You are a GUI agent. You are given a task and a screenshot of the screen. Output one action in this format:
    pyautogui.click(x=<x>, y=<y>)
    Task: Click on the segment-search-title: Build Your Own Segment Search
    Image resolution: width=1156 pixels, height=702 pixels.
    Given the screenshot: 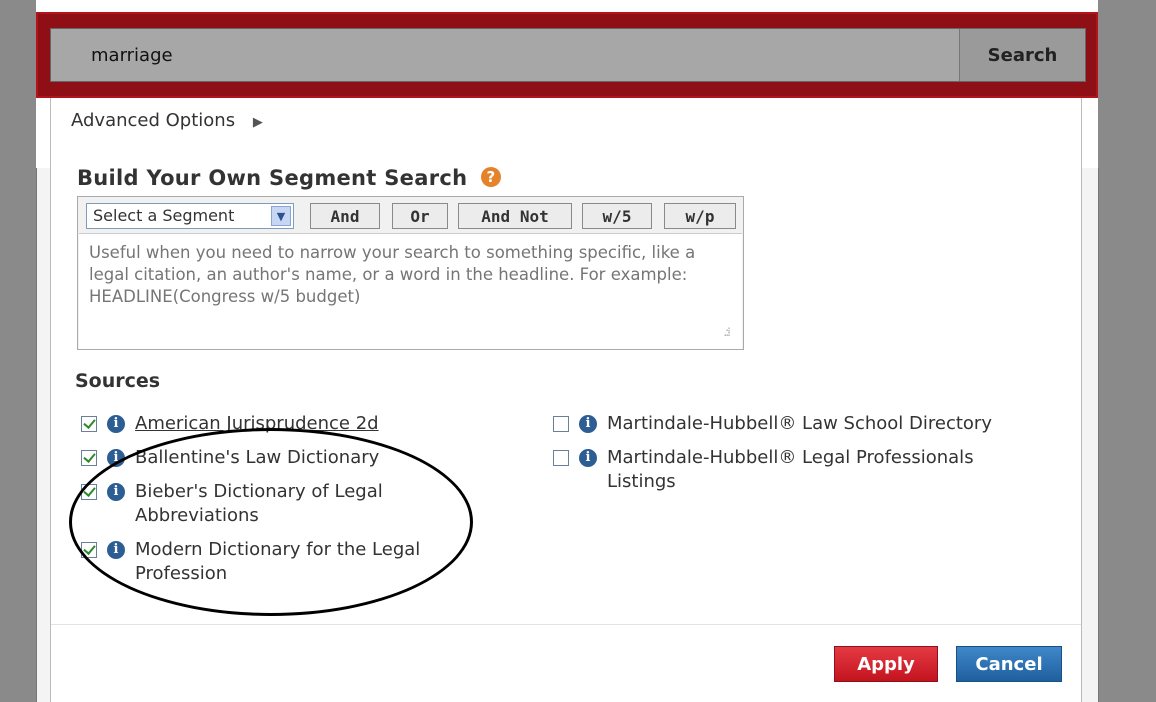 What is the action you would take?
    pyautogui.click(x=272, y=178)
    